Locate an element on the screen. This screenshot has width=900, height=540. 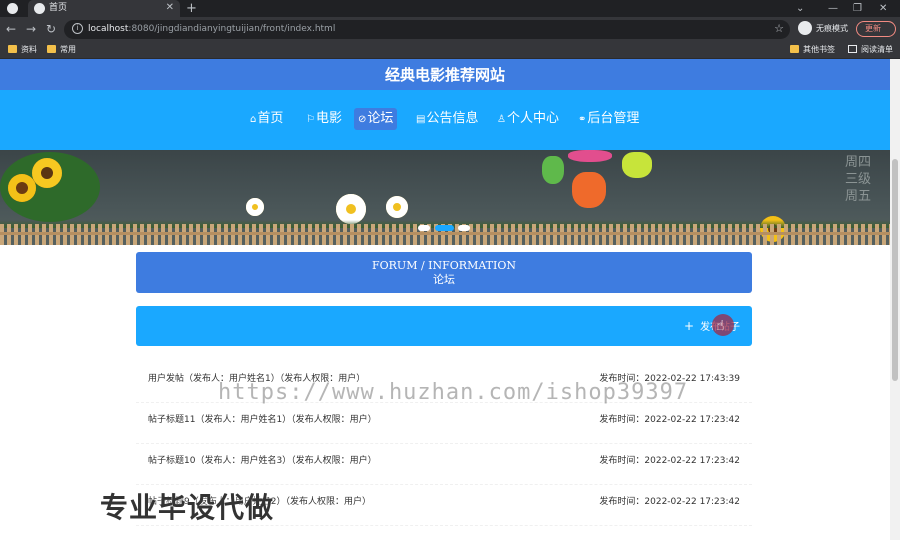
globe-icon is located at coordinates (39, 8).